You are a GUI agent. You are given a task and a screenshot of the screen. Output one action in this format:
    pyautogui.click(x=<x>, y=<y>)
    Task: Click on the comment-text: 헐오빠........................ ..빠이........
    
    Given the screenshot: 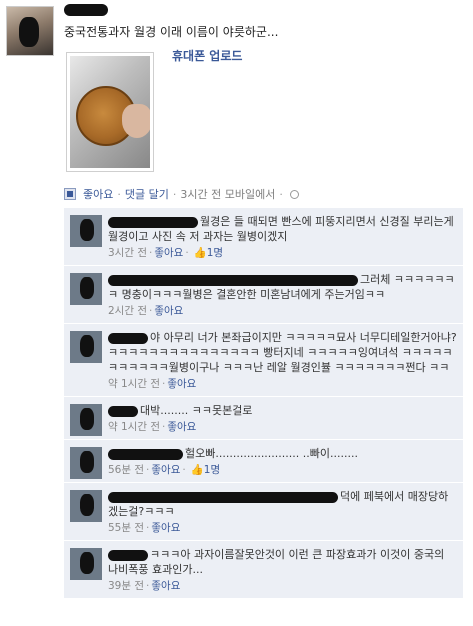 What is the action you would take?
    pyautogui.click(x=271, y=453)
    